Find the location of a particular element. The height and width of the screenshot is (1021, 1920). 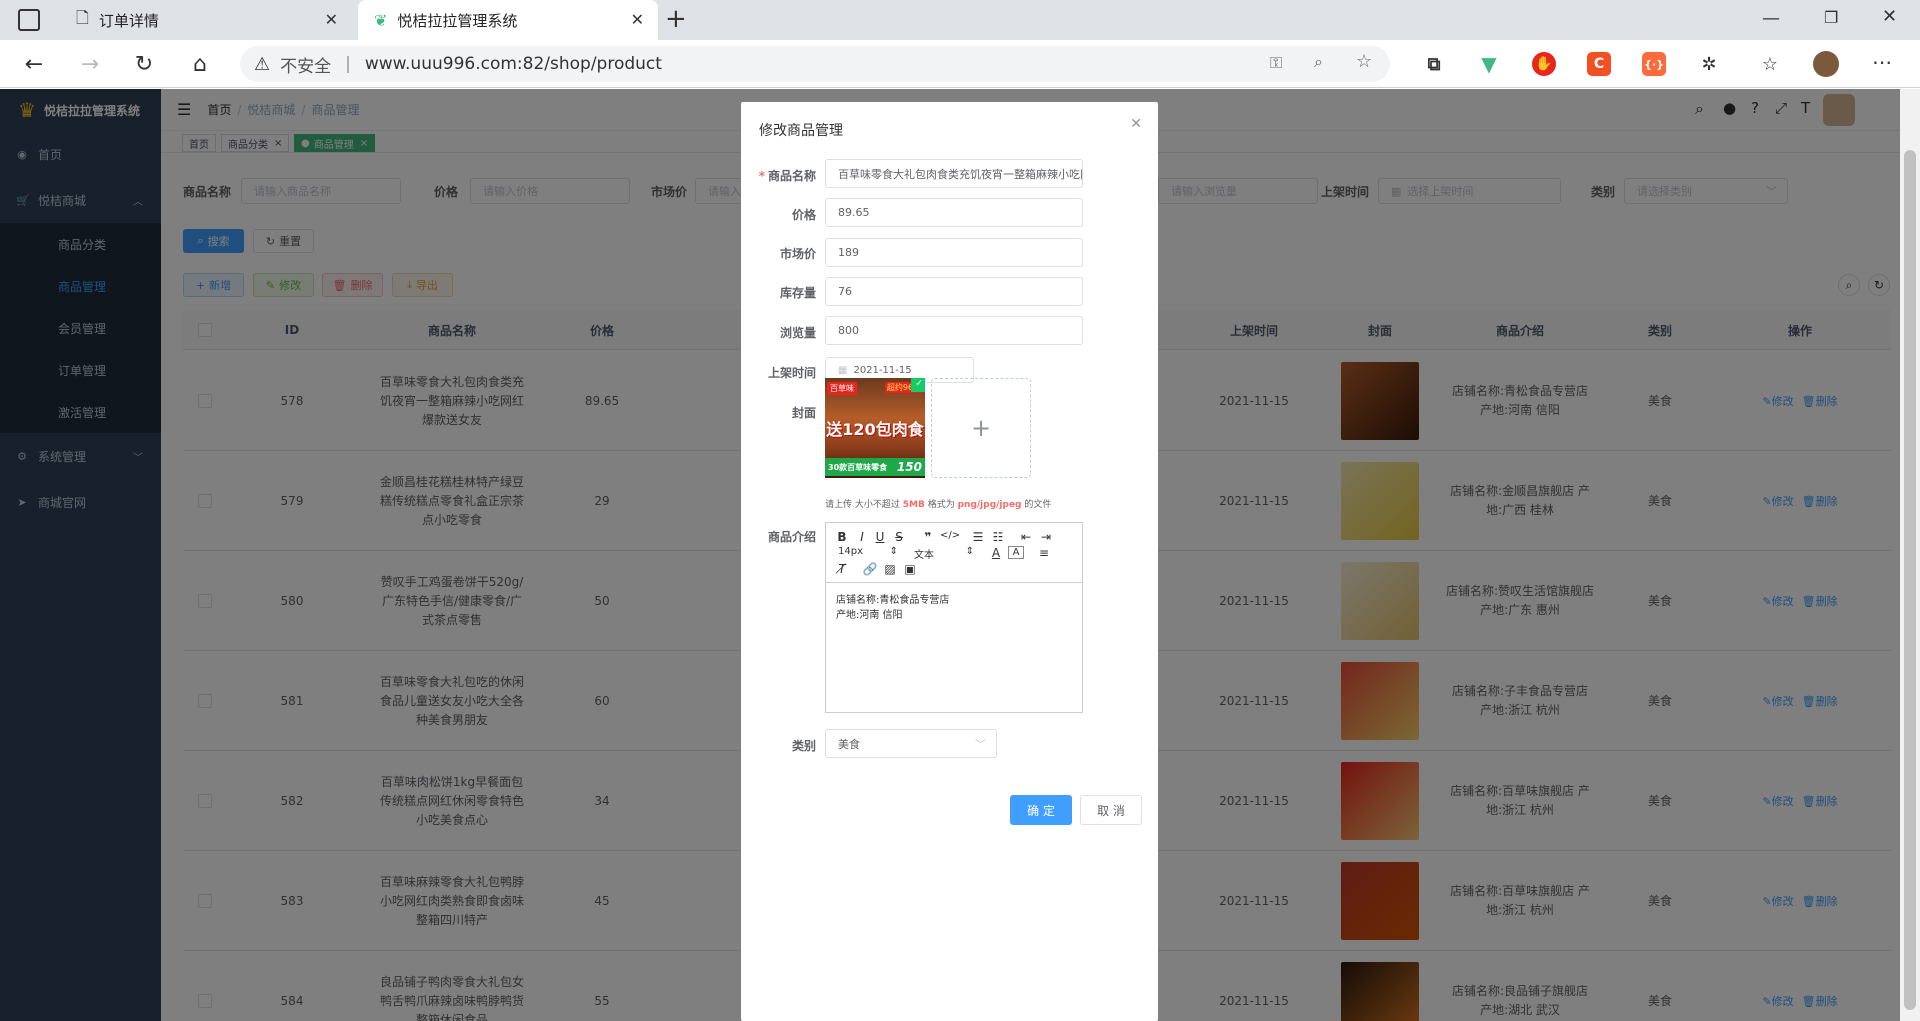

image-icon: ▨ is located at coordinates (890, 569).